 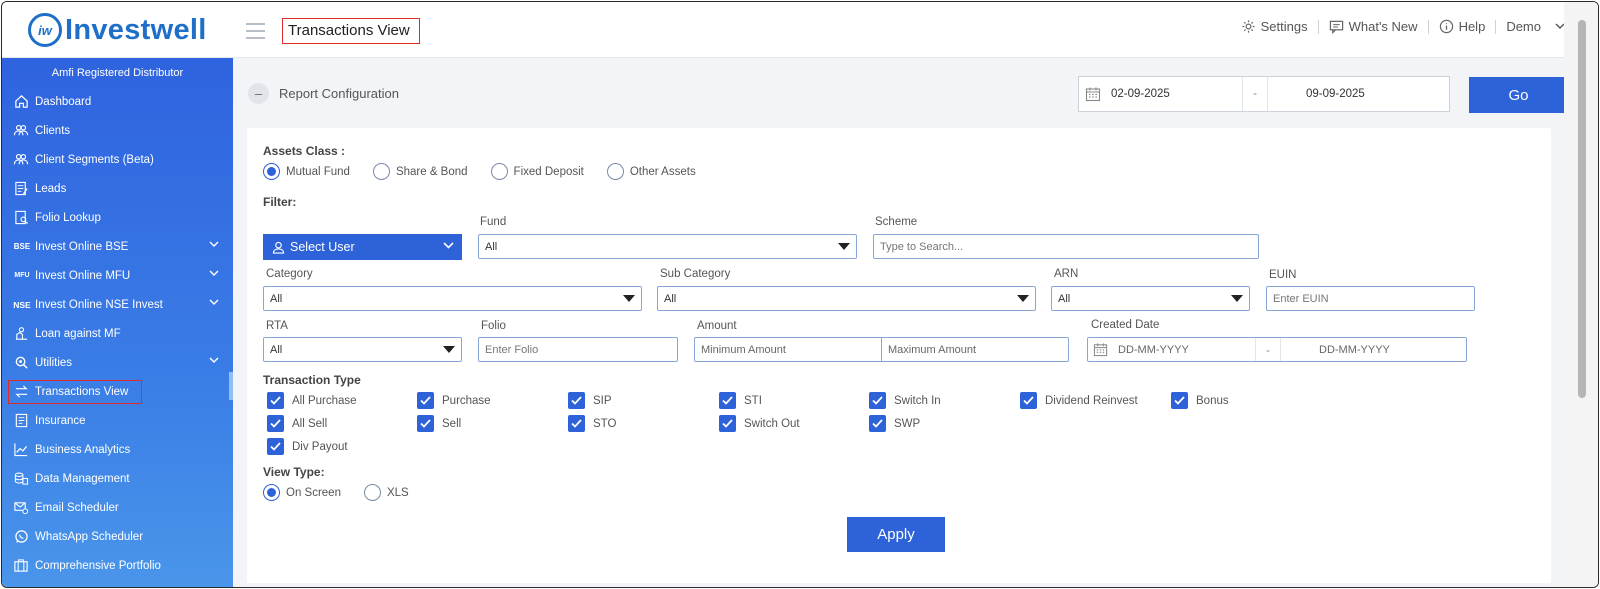 What do you see at coordinates (323, 93) in the screenshot?
I see `report-configuration-toggle: – Report Configuration` at bounding box center [323, 93].